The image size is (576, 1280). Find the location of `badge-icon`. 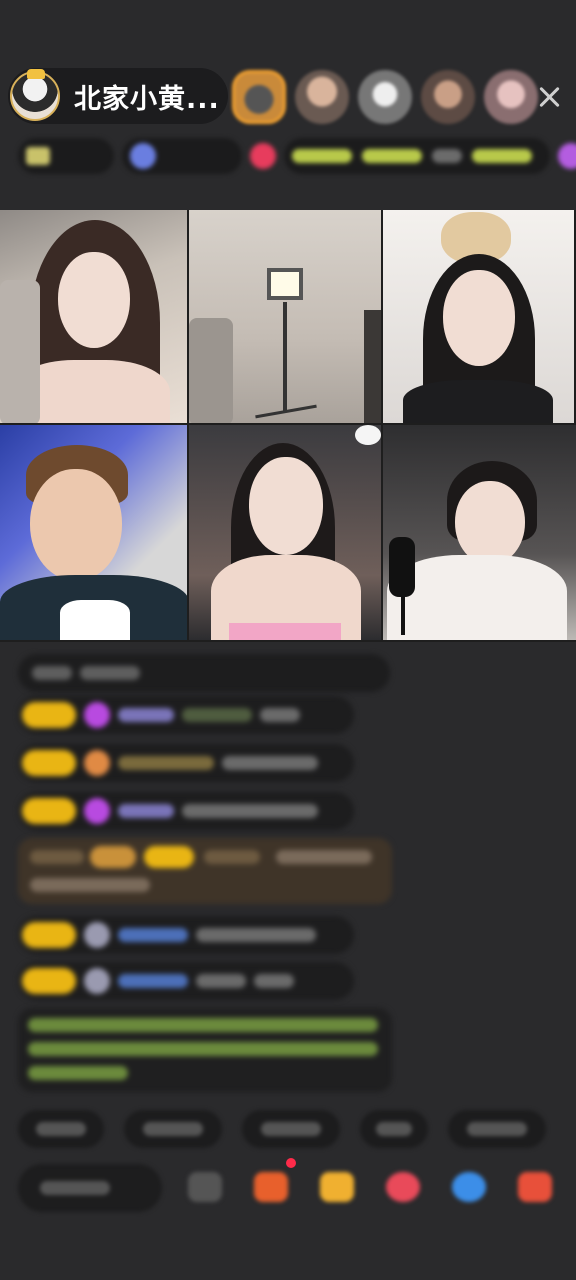

badge-icon is located at coordinates (97, 763).